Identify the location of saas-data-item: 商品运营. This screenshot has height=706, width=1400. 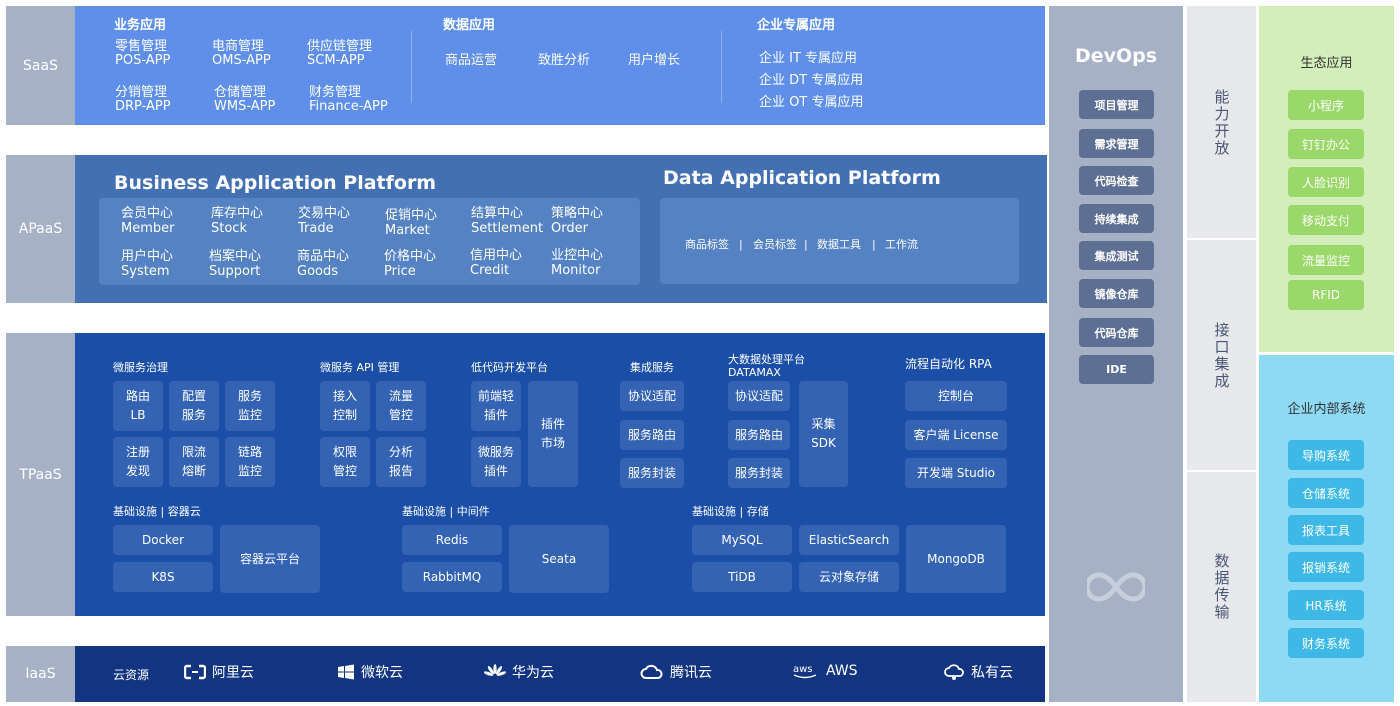
(471, 60).